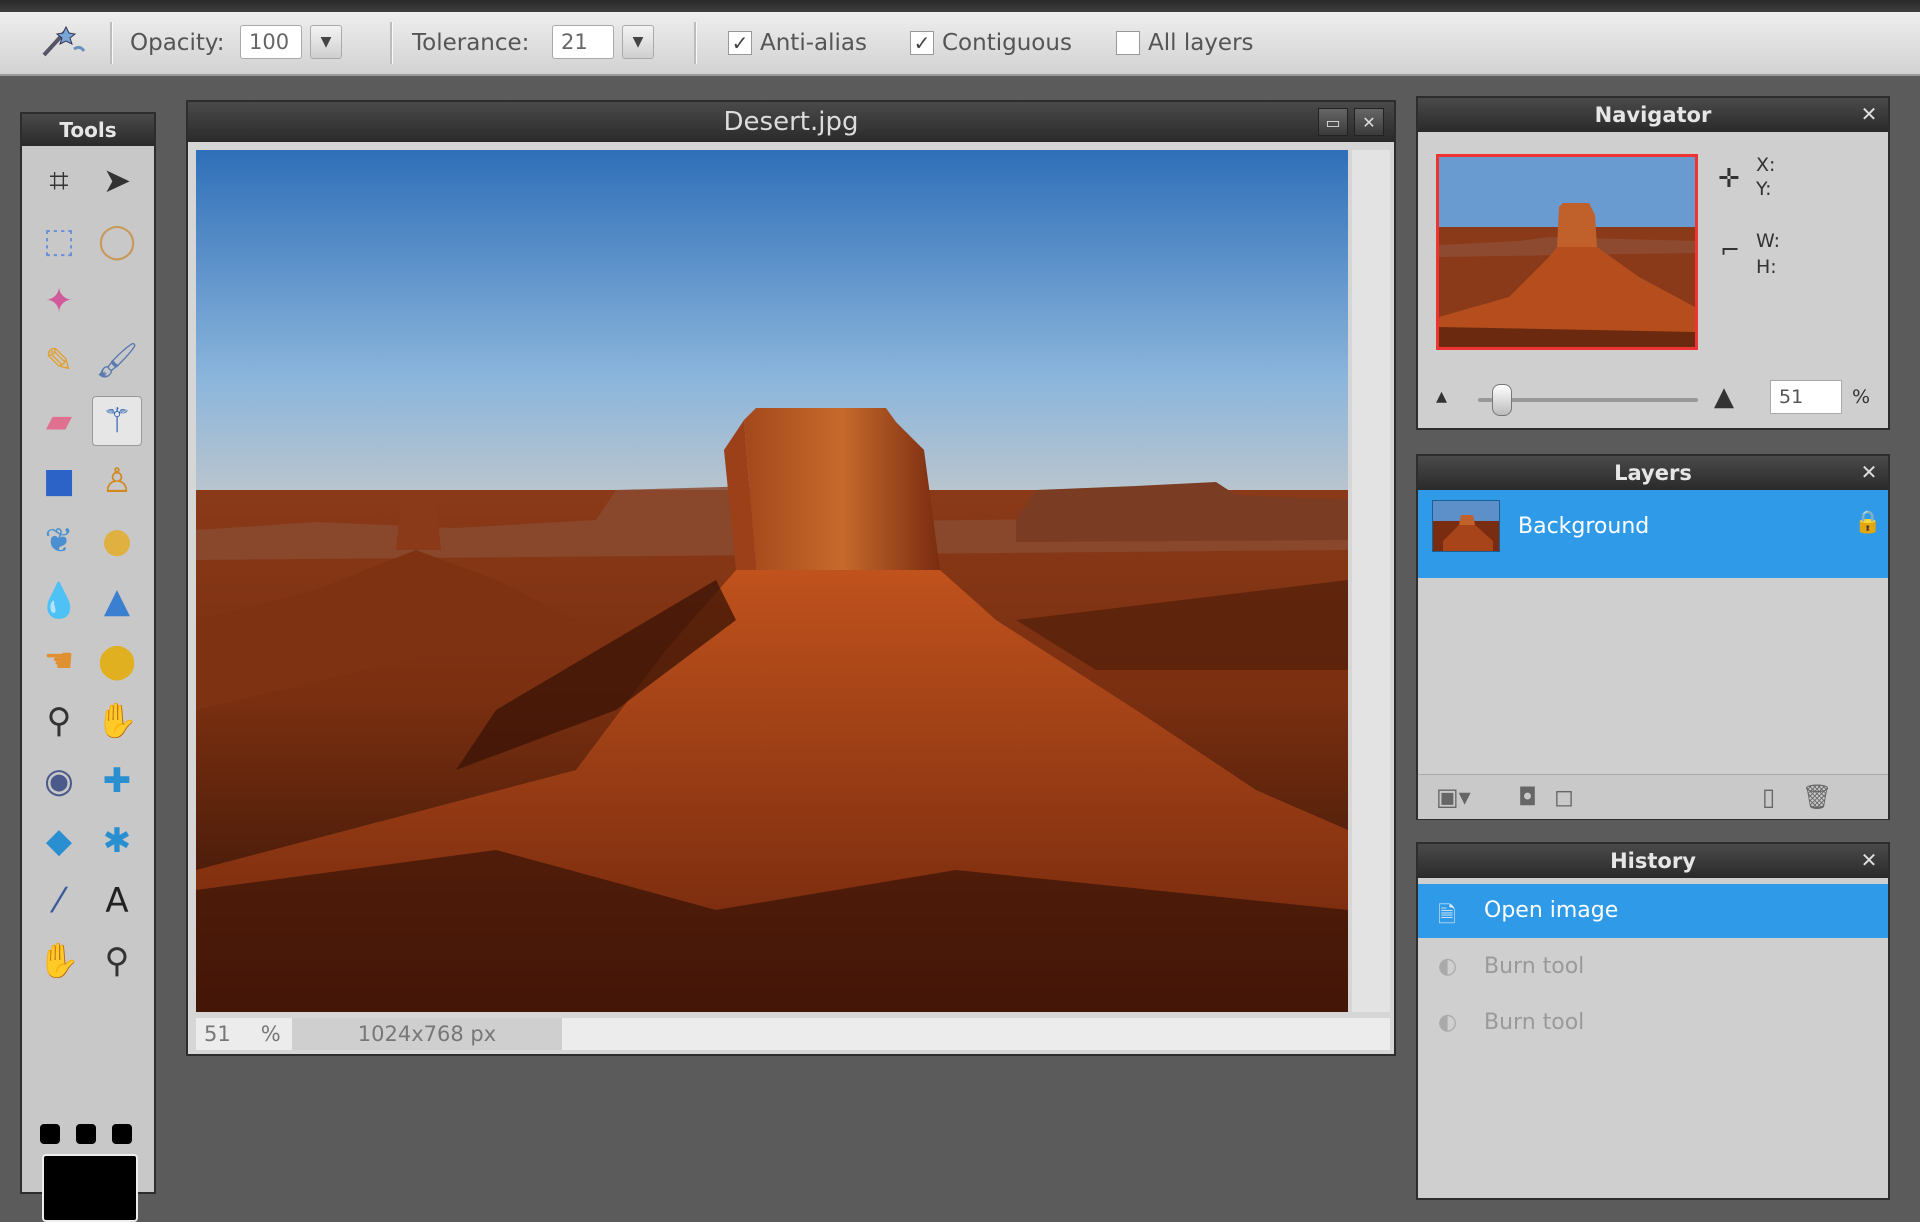  Describe the element at coordinates (583, 42) in the screenshot. I see `tolerance-input: 21` at that location.